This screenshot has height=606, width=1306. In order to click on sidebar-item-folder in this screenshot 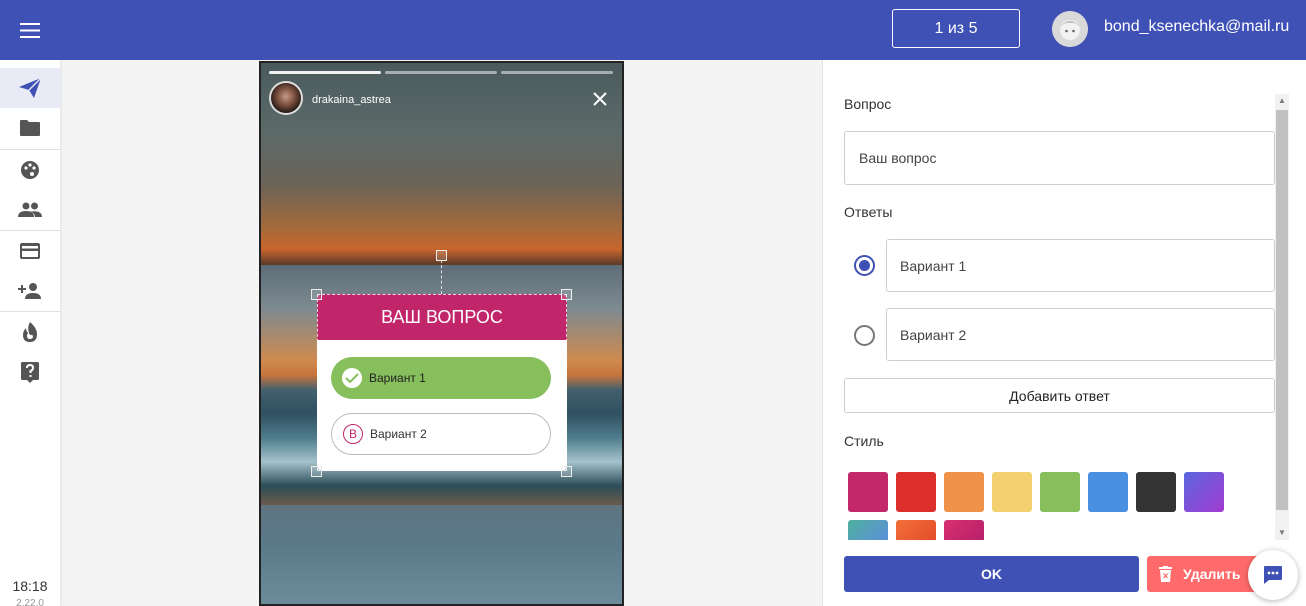, I will do `click(30, 128)`.